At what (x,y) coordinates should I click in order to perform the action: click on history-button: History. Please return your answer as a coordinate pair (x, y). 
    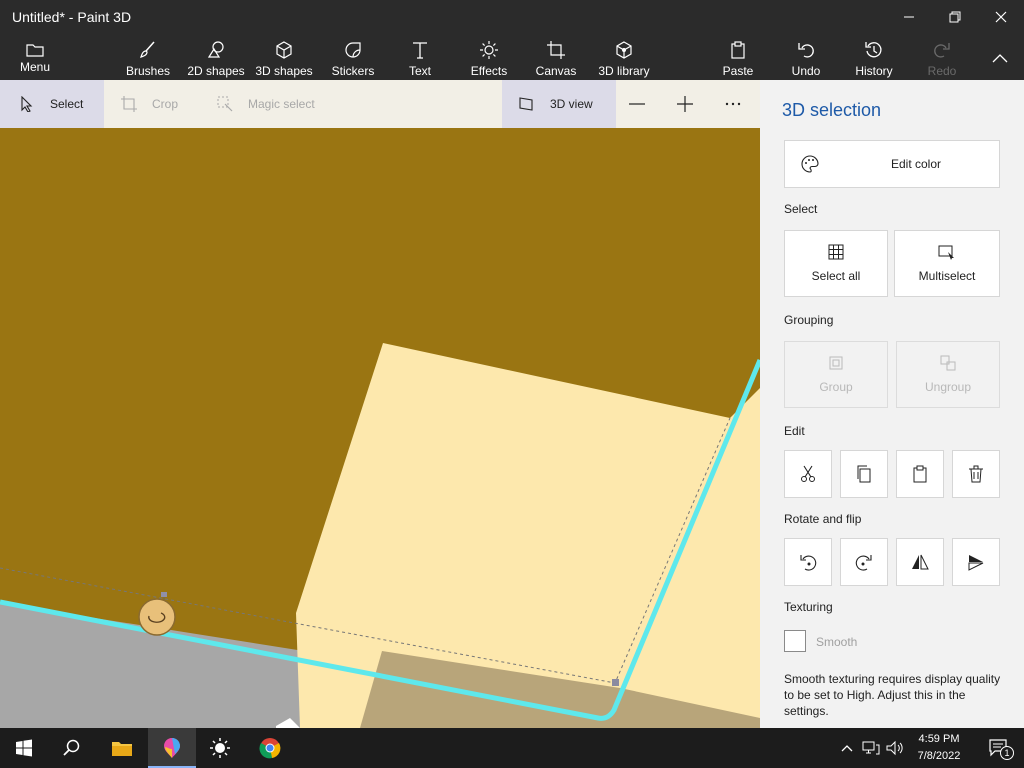
    Looking at the image, I should click on (874, 57).